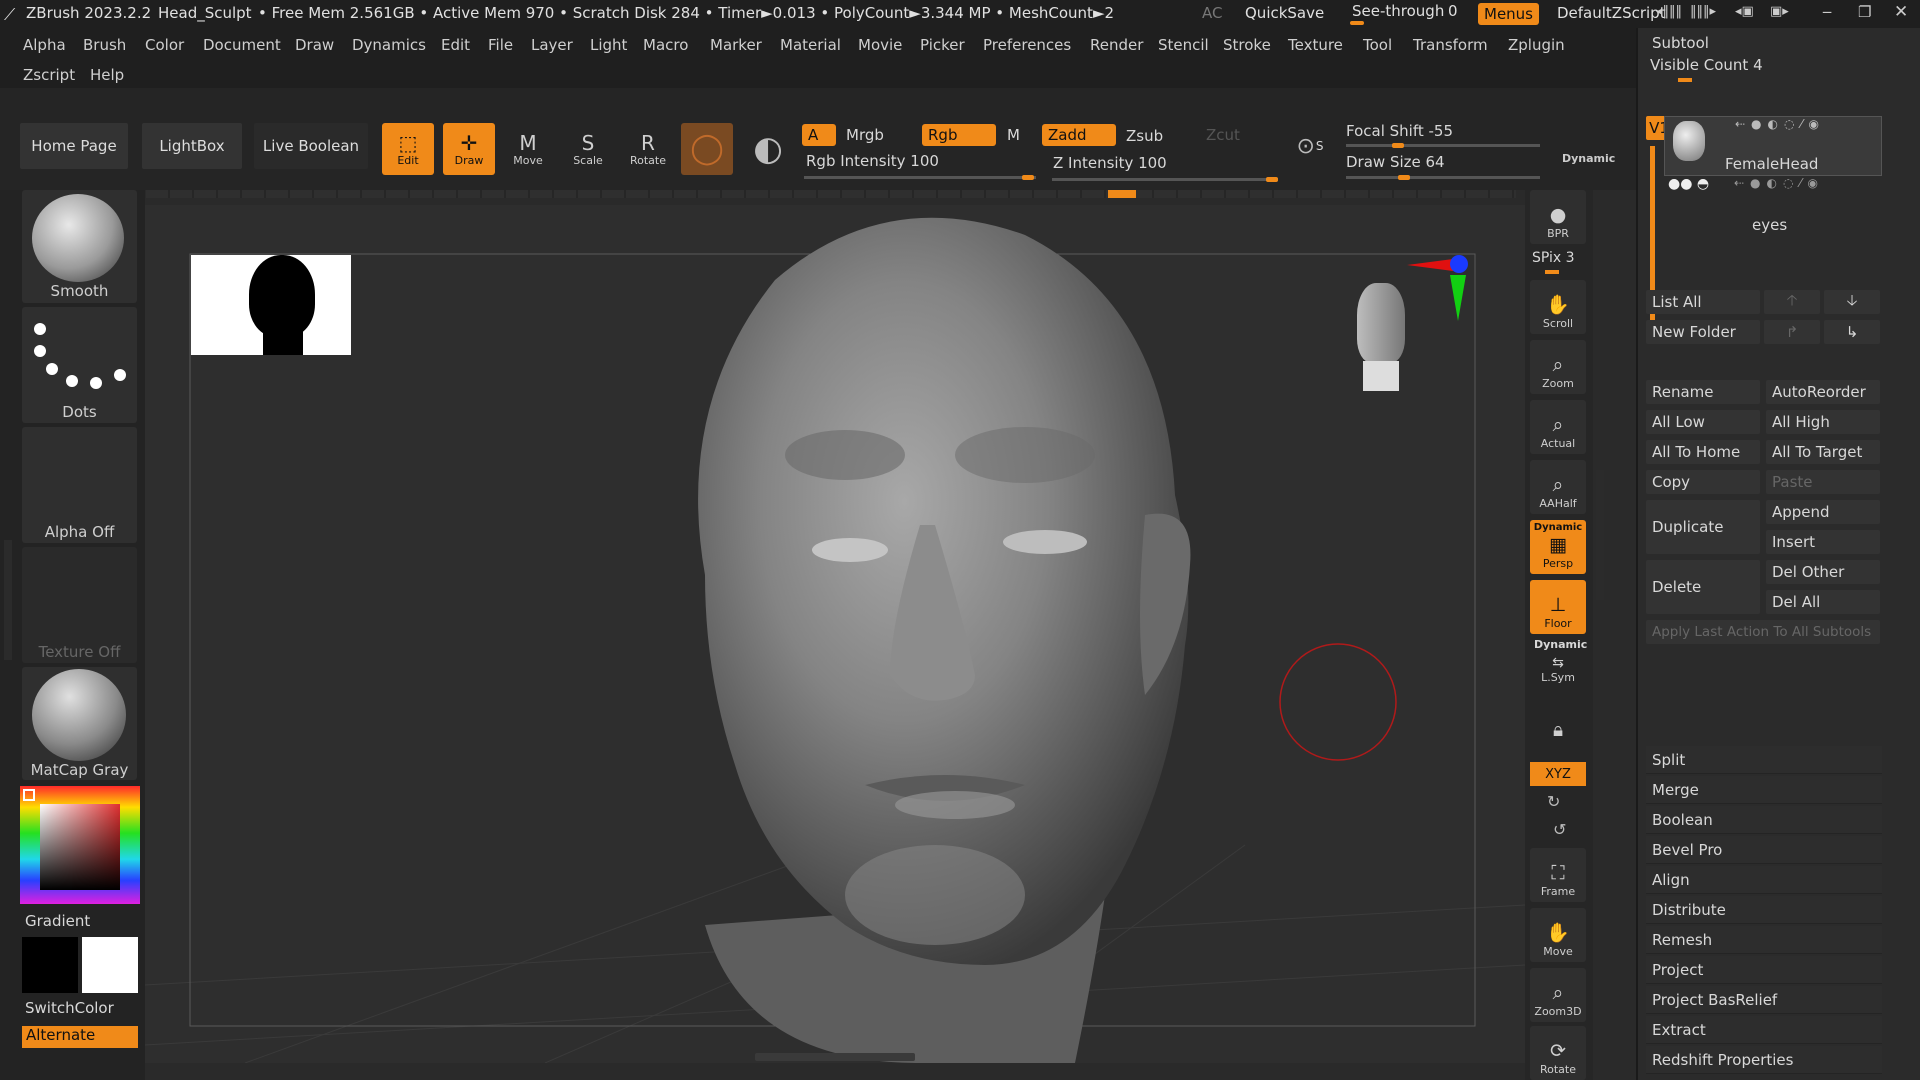 The height and width of the screenshot is (1080, 1920). Describe the element at coordinates (1223, 135) in the screenshot. I see `zcut-toggle: Zcut` at that location.